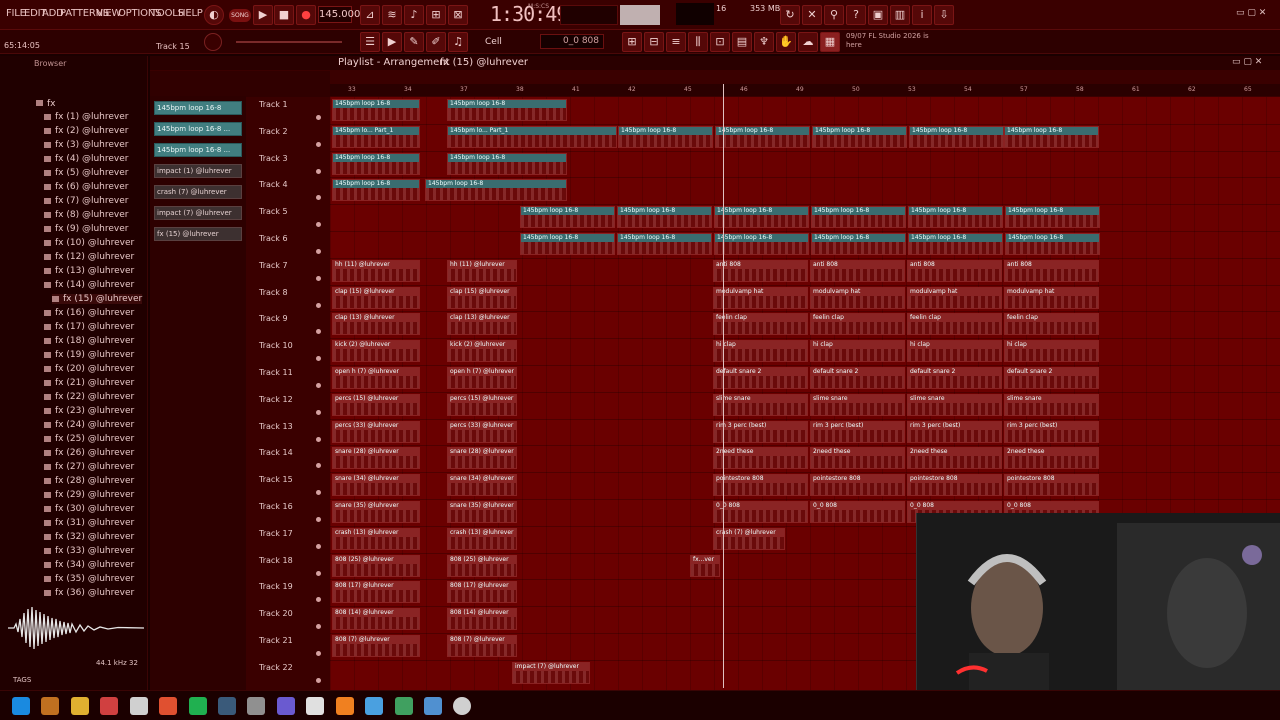  Describe the element at coordinates (273, 131) in the screenshot. I see `track-label: Track 2` at that location.